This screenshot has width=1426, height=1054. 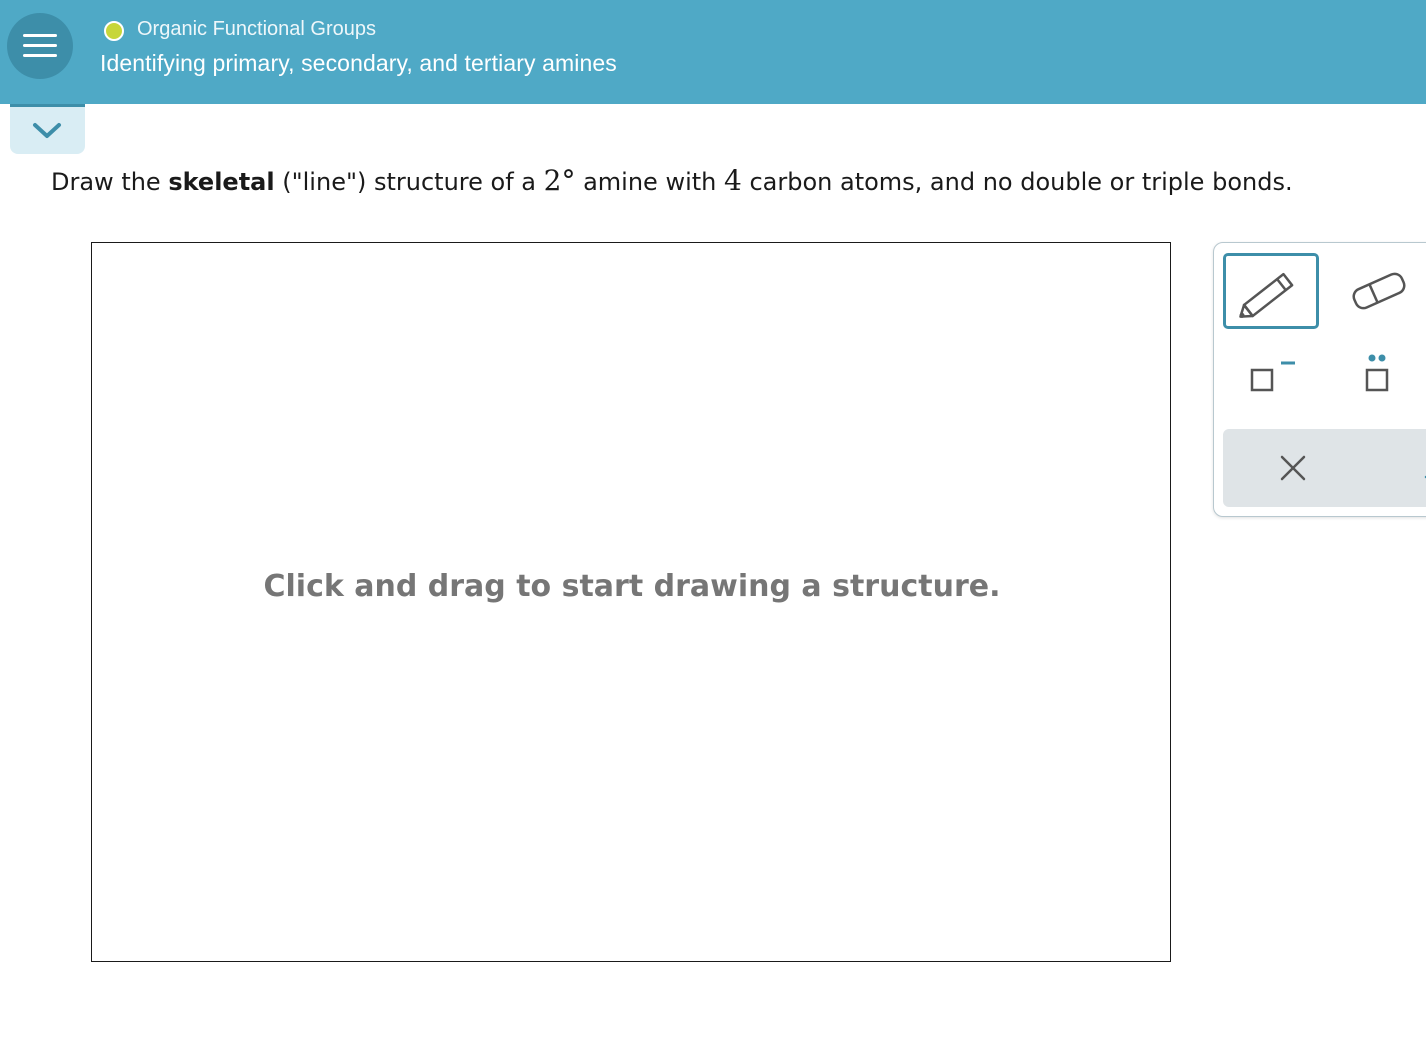 I want to click on negative-charge-button, so click(x=1271, y=381).